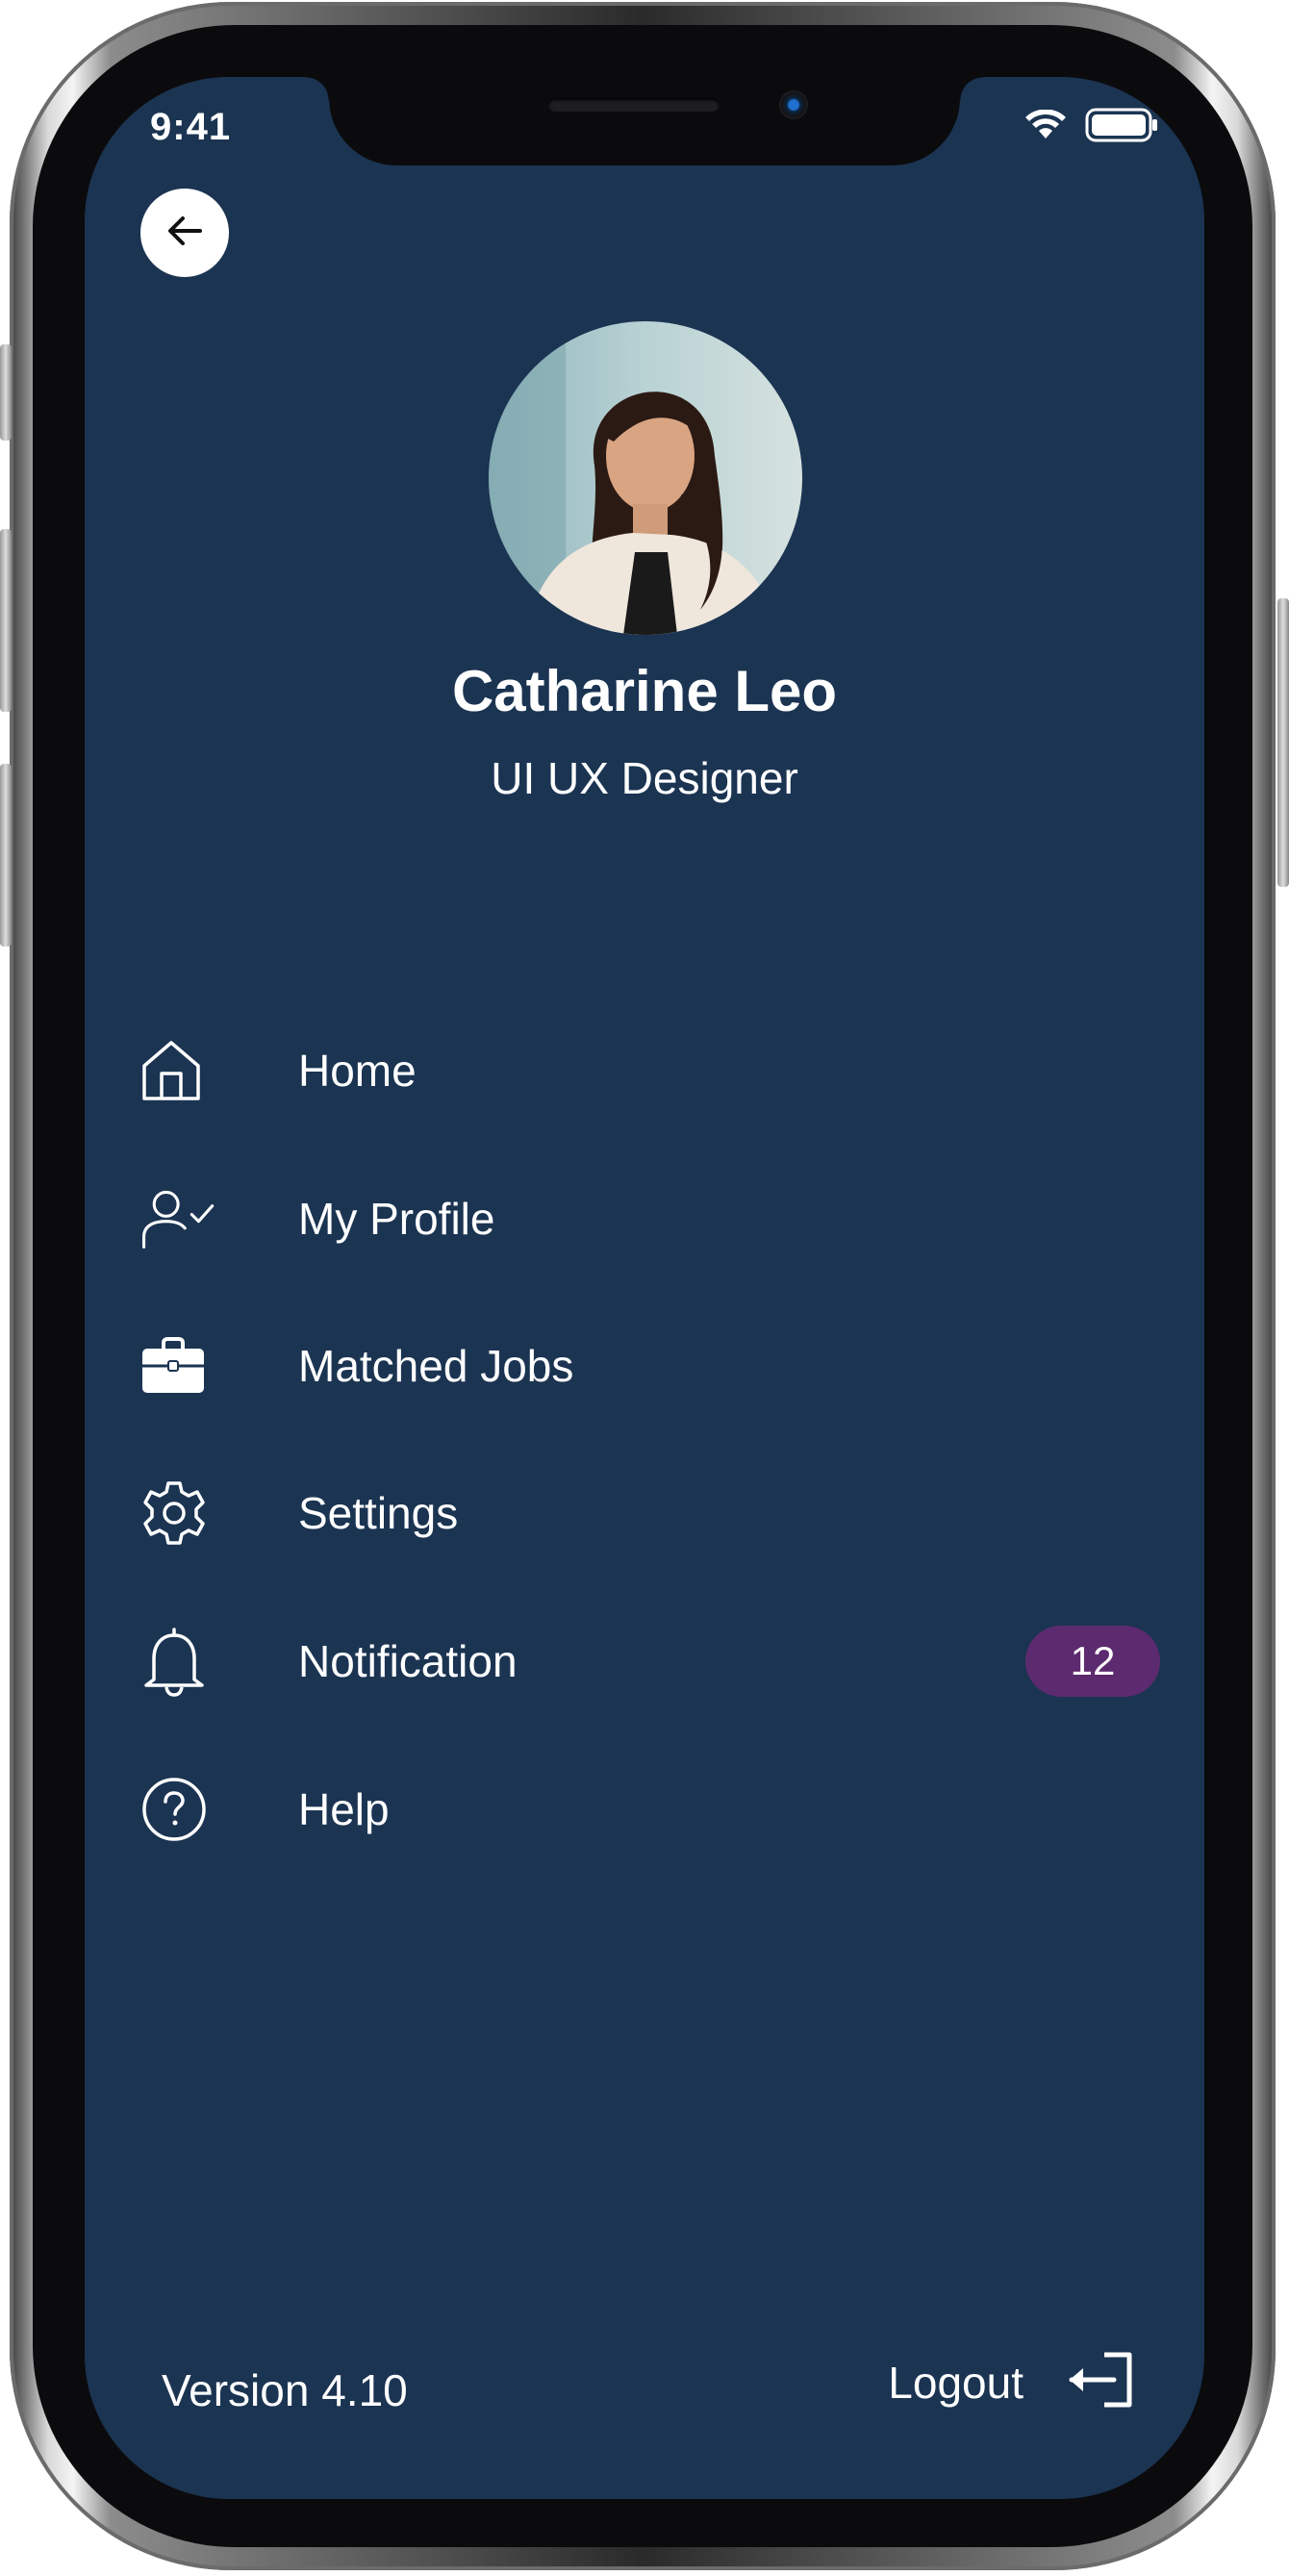 The width and height of the screenshot is (1289, 2576). Describe the element at coordinates (436, 1366) in the screenshot. I see `menu-item-label: Matched Jobs` at that location.